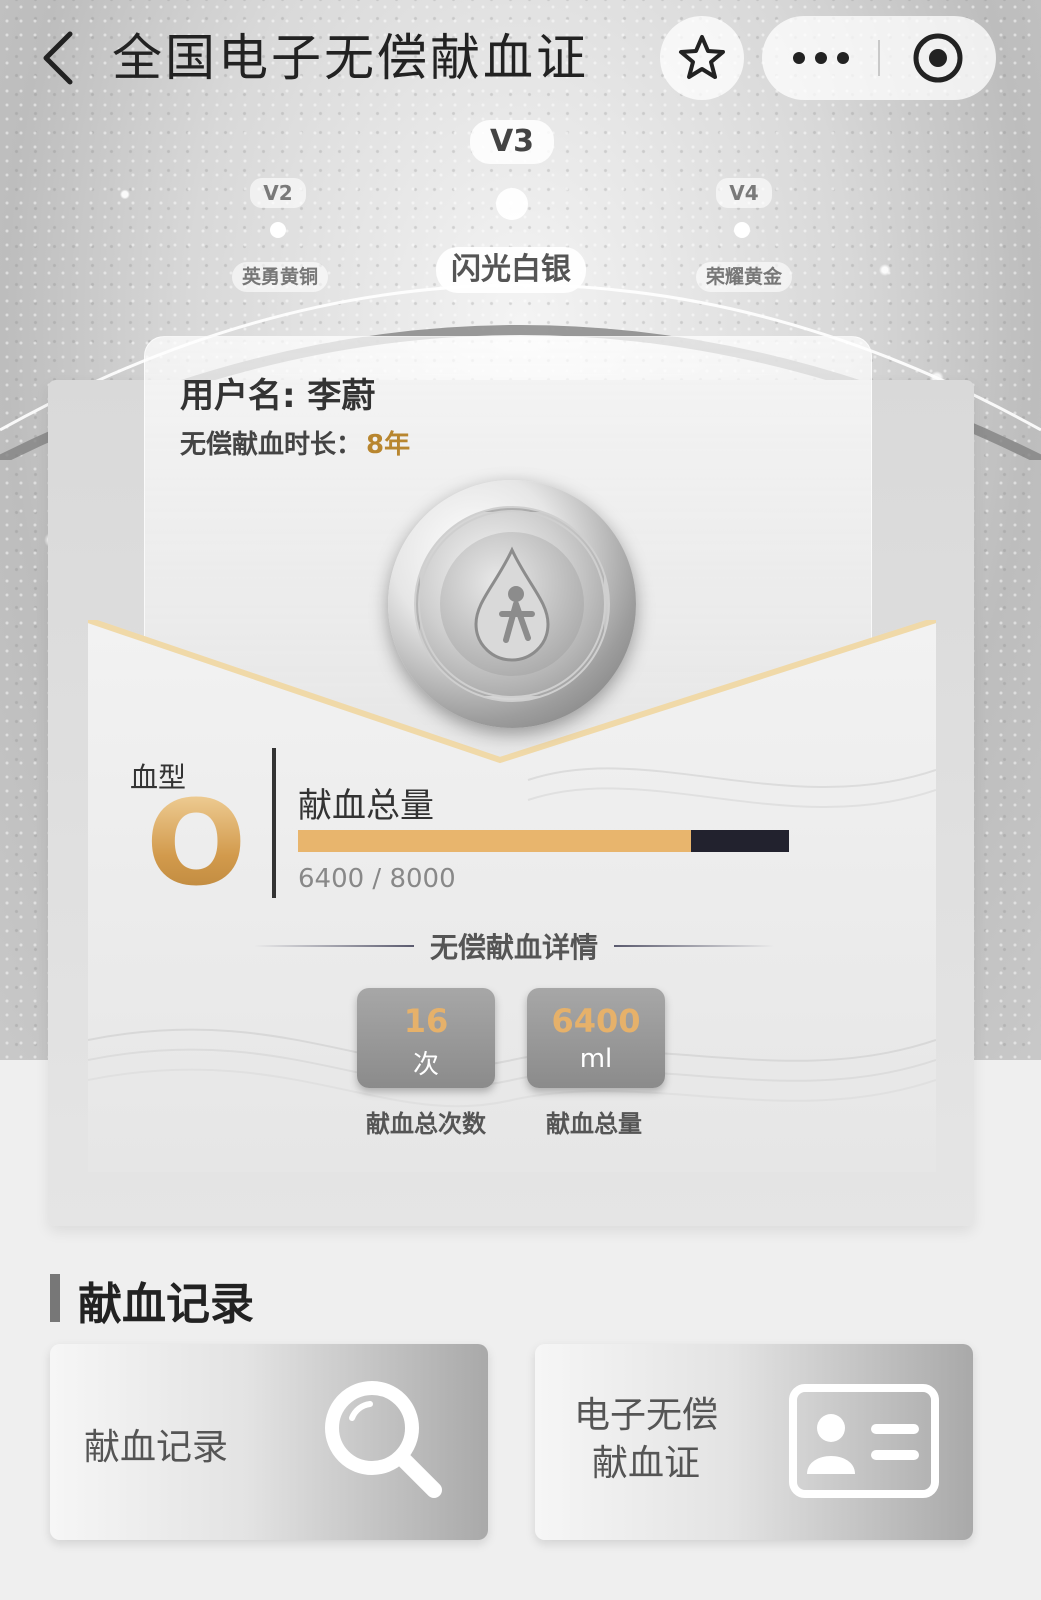  I want to click on more-button, so click(820, 58).